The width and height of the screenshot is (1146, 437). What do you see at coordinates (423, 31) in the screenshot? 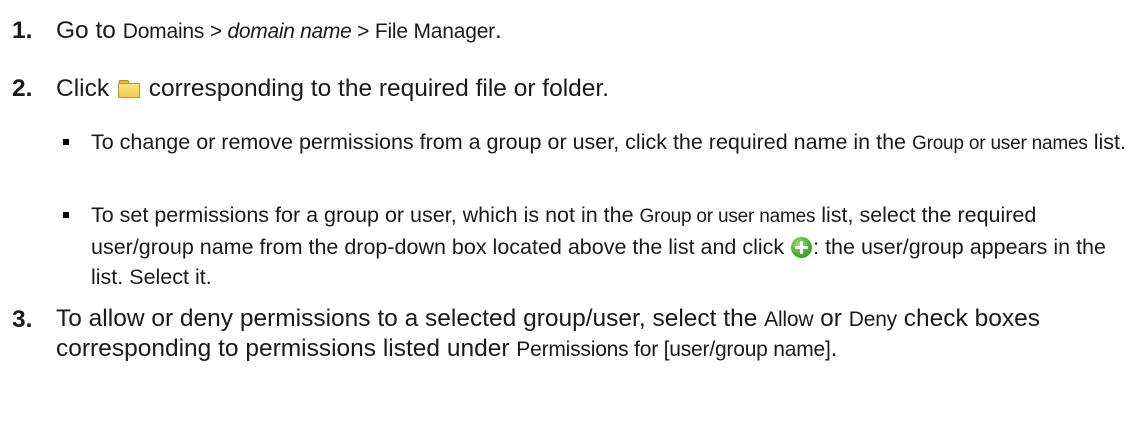
I see `ui-path-file-manager: > File Manager` at bounding box center [423, 31].